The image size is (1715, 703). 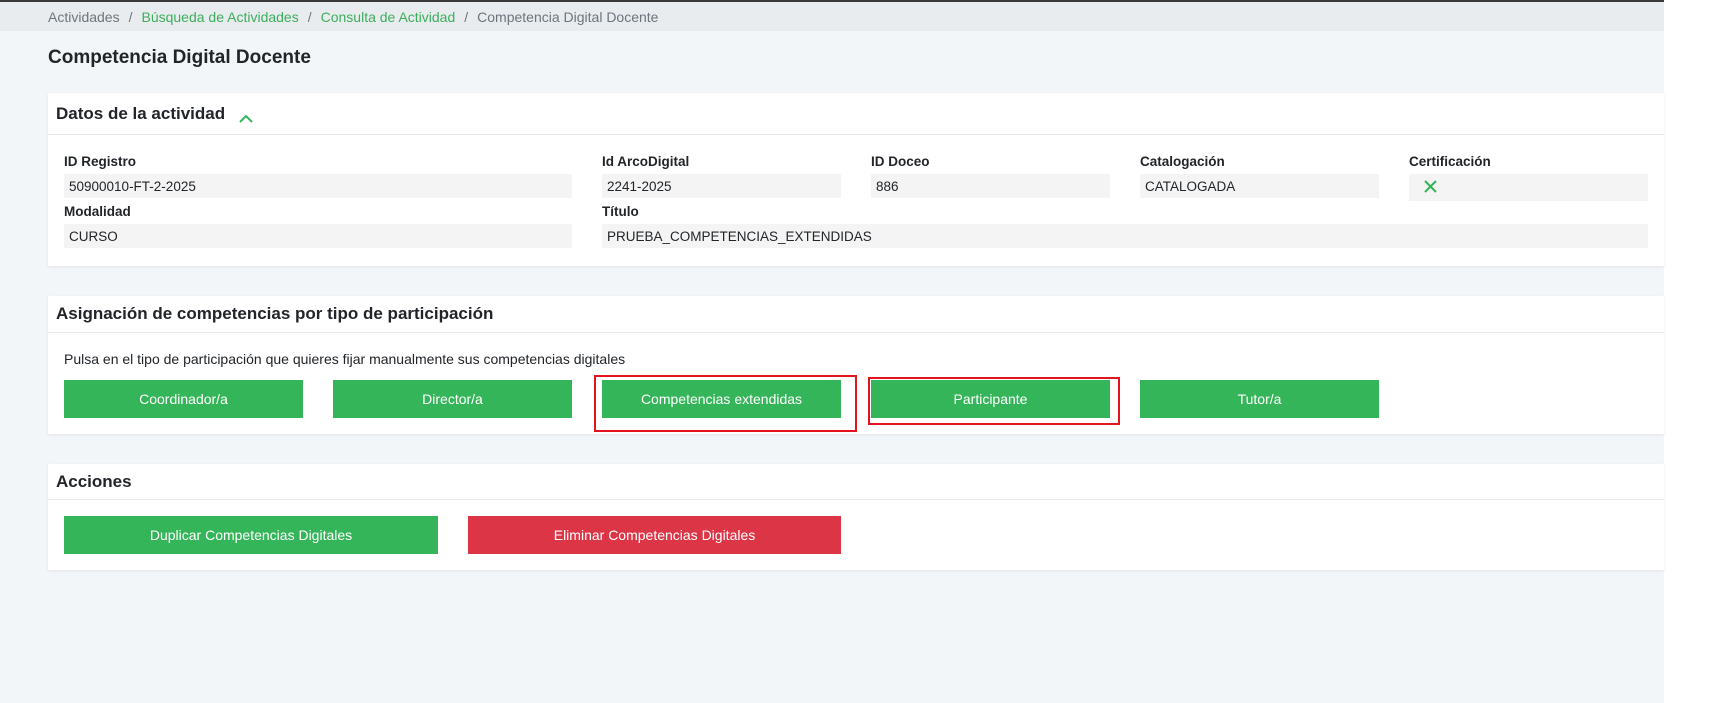 What do you see at coordinates (725, 403) in the screenshot?
I see `highlight-competencias-extendidas` at bounding box center [725, 403].